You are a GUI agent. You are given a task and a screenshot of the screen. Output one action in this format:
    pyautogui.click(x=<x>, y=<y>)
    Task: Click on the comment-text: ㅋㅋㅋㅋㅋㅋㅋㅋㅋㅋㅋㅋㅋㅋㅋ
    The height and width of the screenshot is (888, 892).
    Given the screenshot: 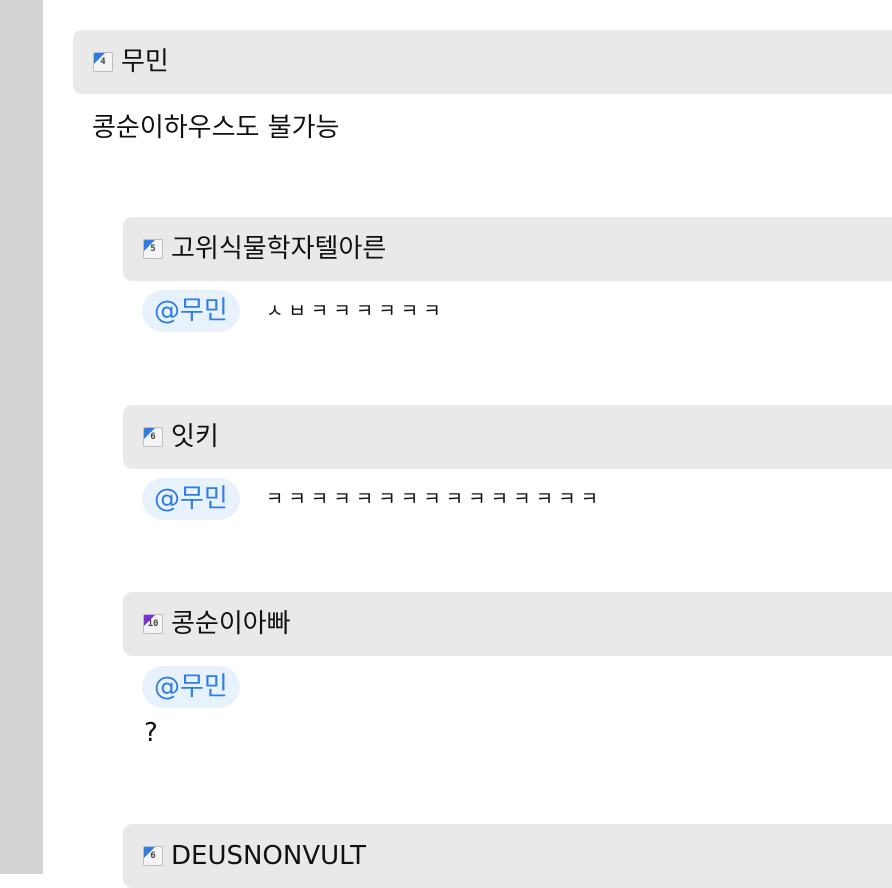 What is the action you would take?
    pyautogui.click(x=434, y=498)
    